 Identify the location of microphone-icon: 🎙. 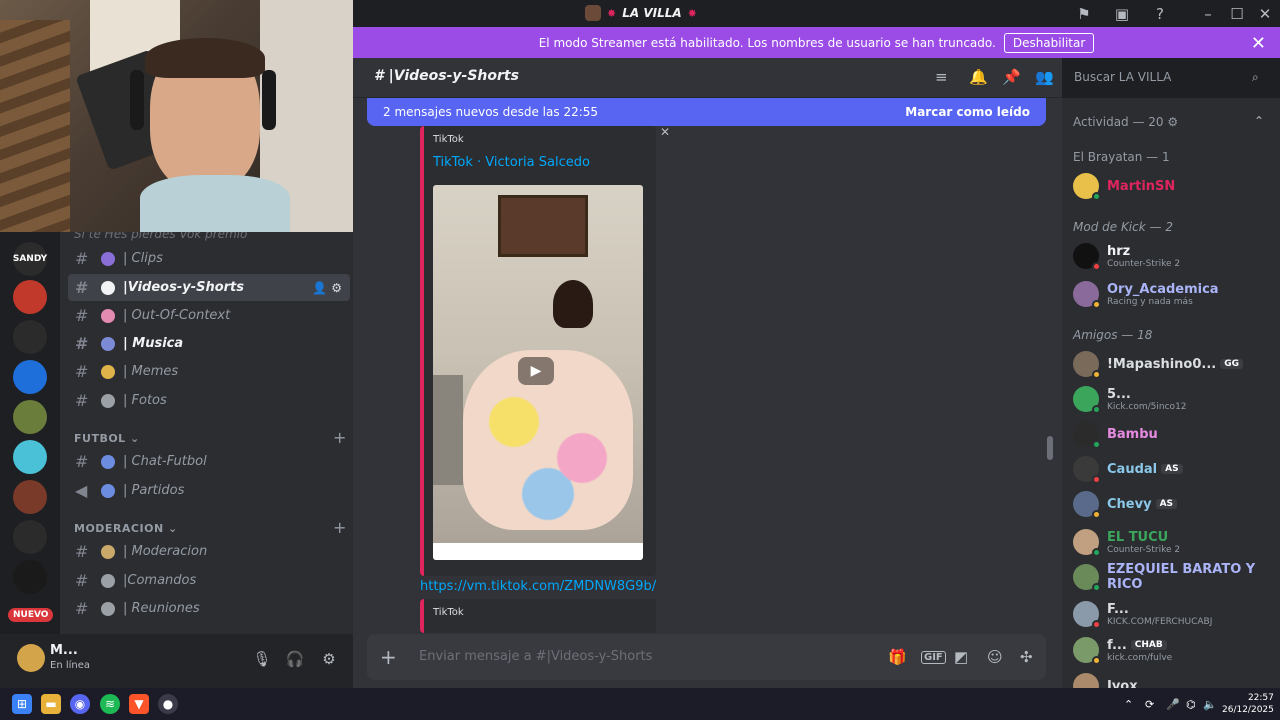
(262, 659).